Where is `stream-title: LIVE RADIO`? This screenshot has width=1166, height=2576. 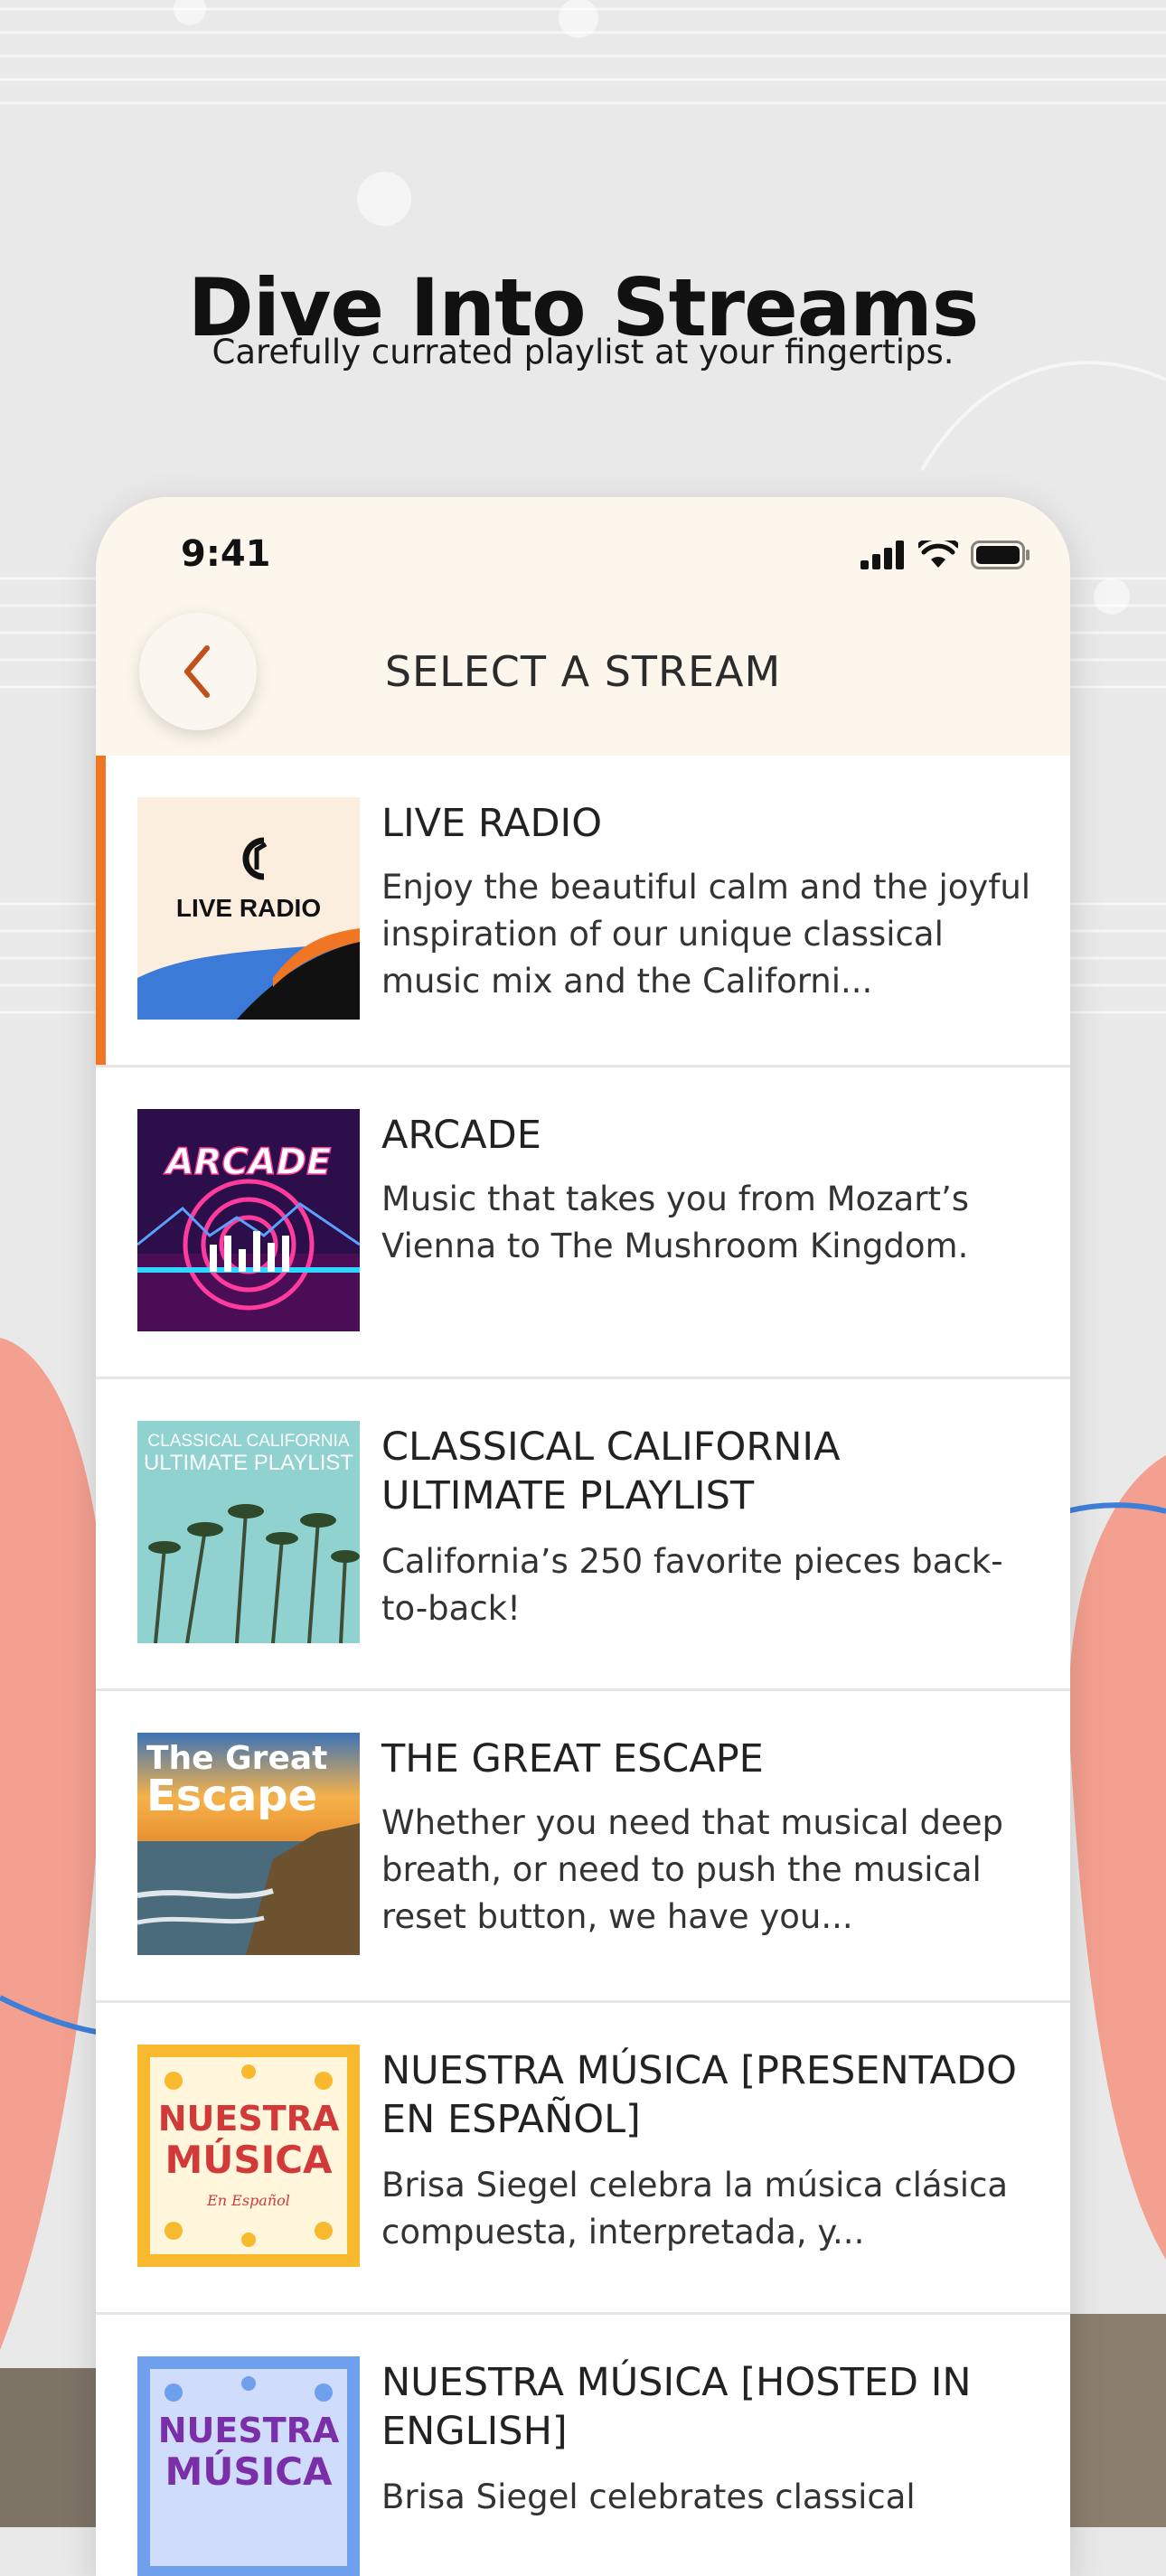 stream-title: LIVE RADIO is located at coordinates (492, 824).